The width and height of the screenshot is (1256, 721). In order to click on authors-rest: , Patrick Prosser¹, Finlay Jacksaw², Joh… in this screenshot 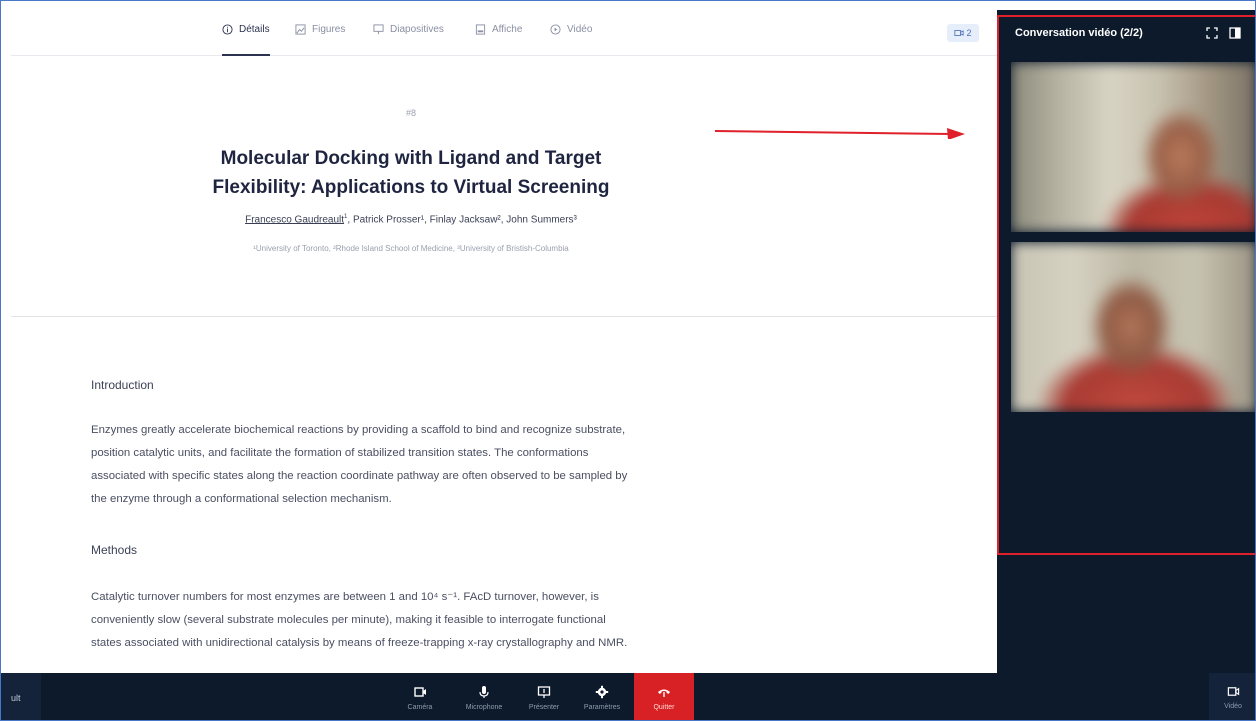, I will do `click(462, 220)`.